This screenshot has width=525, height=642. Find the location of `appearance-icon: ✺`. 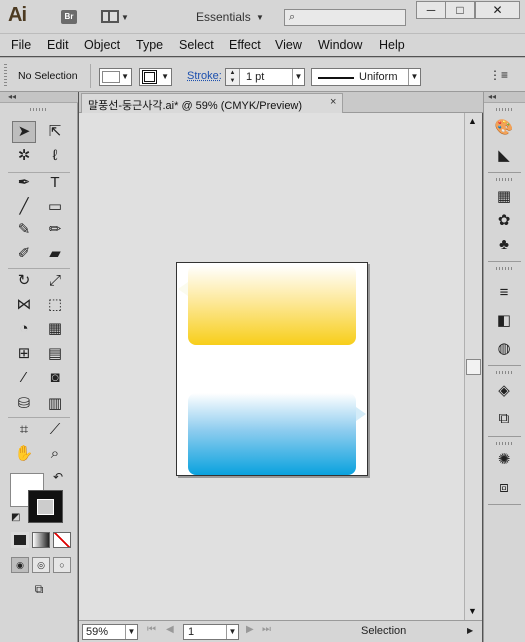

appearance-icon: ✺ is located at coordinates (504, 460).